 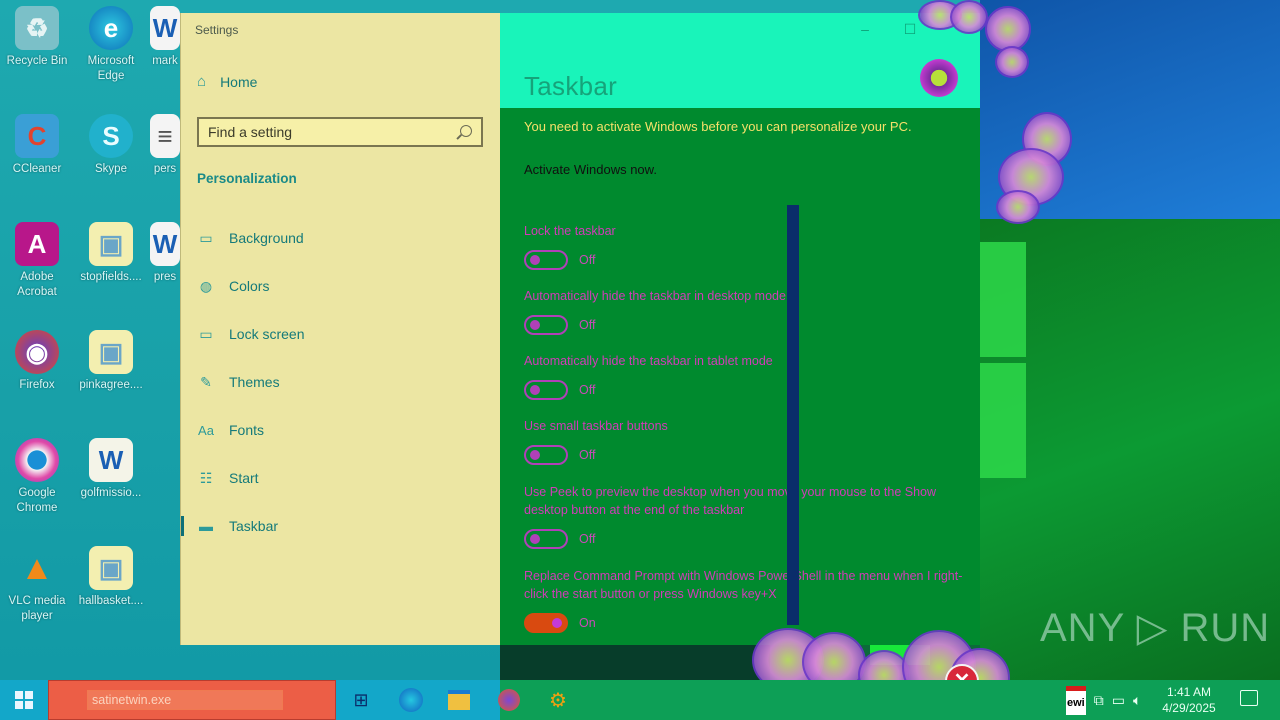 What do you see at coordinates (546, 325) in the screenshot?
I see `toggle-autohide-desktop` at bounding box center [546, 325].